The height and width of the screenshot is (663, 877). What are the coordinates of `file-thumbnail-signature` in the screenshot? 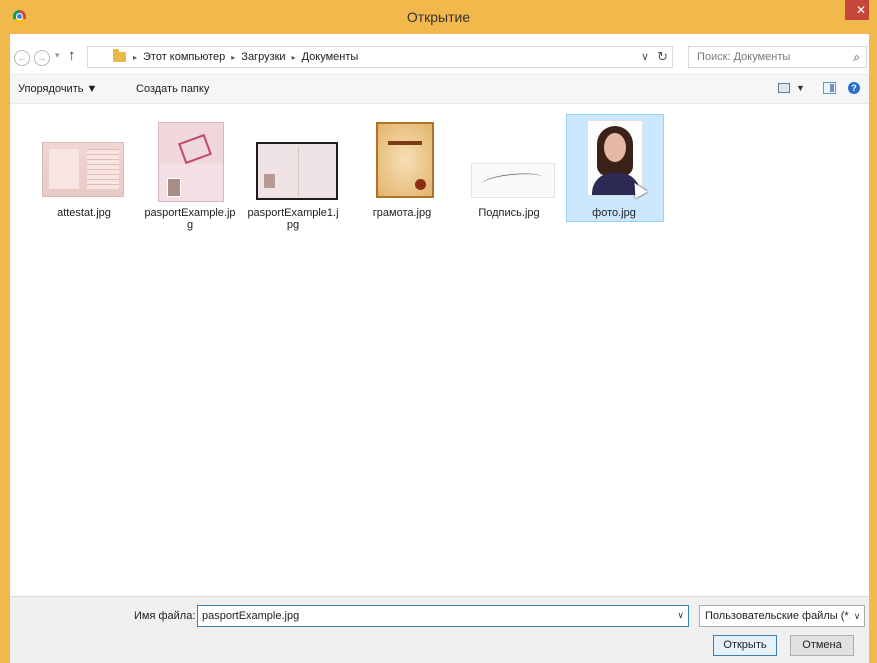 It's located at (513, 180).